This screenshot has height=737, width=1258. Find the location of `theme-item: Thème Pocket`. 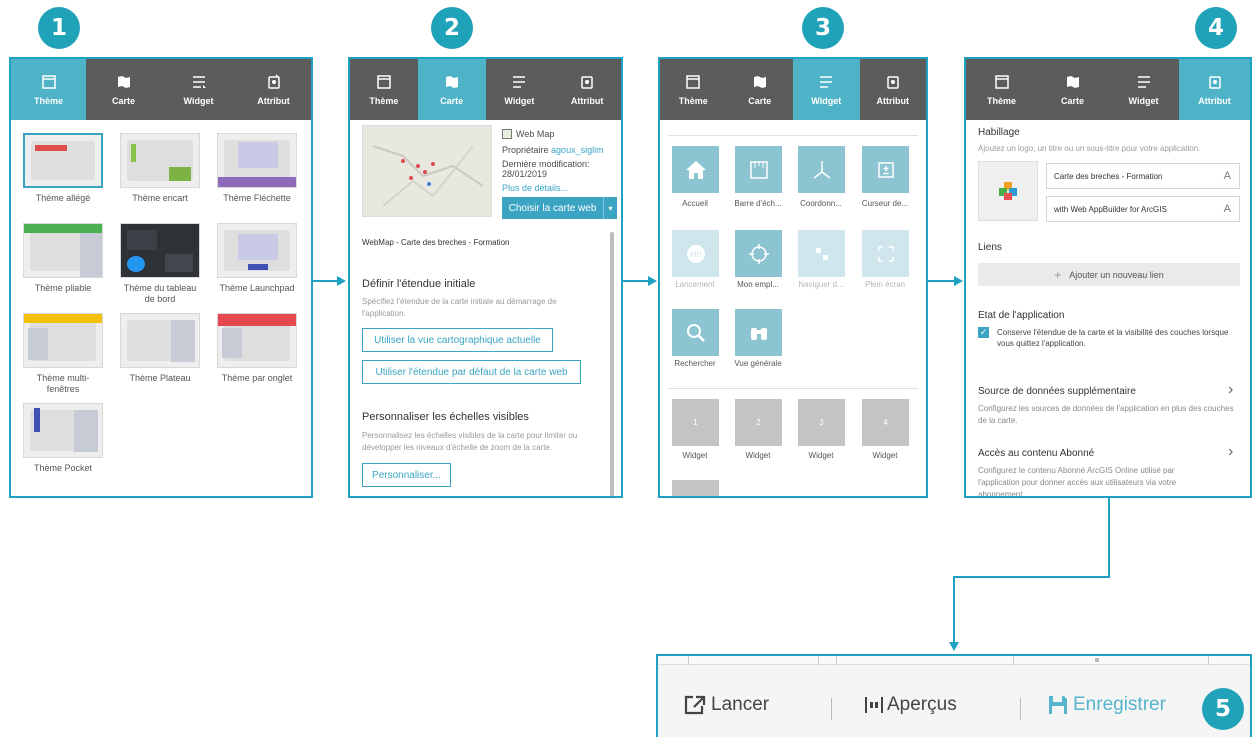

theme-item: Thème Pocket is located at coordinates (63, 448).